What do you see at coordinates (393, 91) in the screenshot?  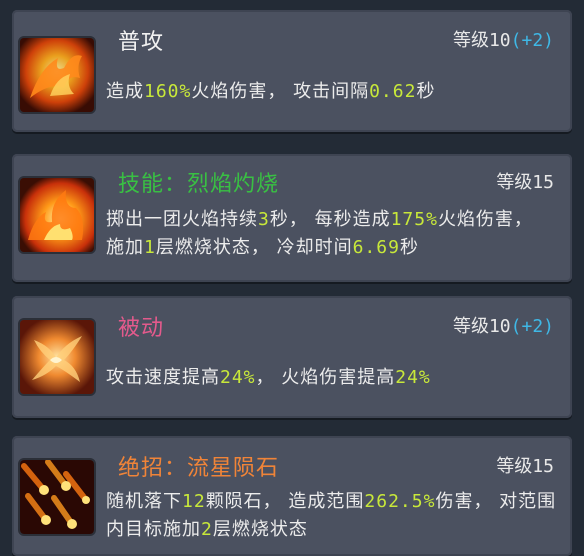 I see `desc-value: 0.62` at bounding box center [393, 91].